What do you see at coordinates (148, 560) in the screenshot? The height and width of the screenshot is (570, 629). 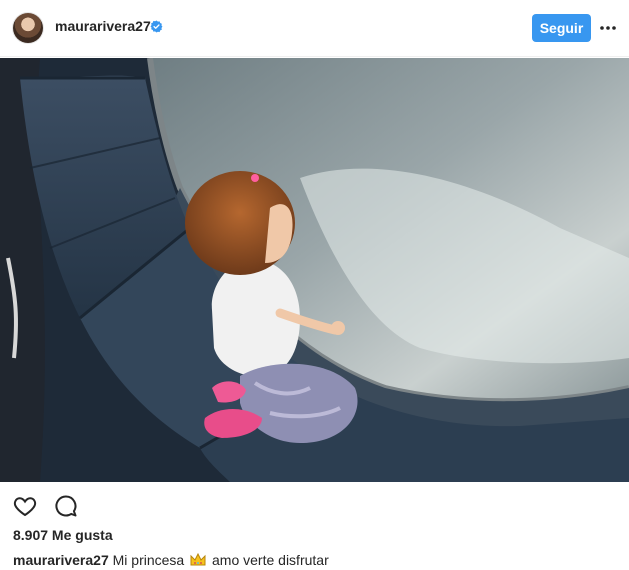 I see `caption-text-before: Mi princesa` at bounding box center [148, 560].